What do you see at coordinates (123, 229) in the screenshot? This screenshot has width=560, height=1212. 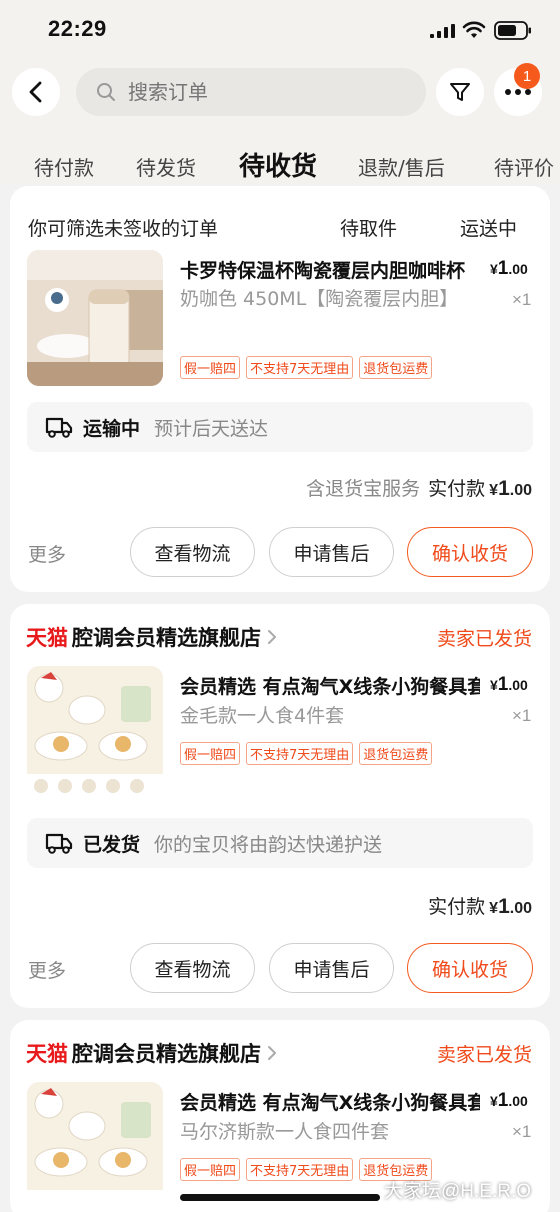 I see `filter-hint: 你可筛选未签收的订单` at bounding box center [123, 229].